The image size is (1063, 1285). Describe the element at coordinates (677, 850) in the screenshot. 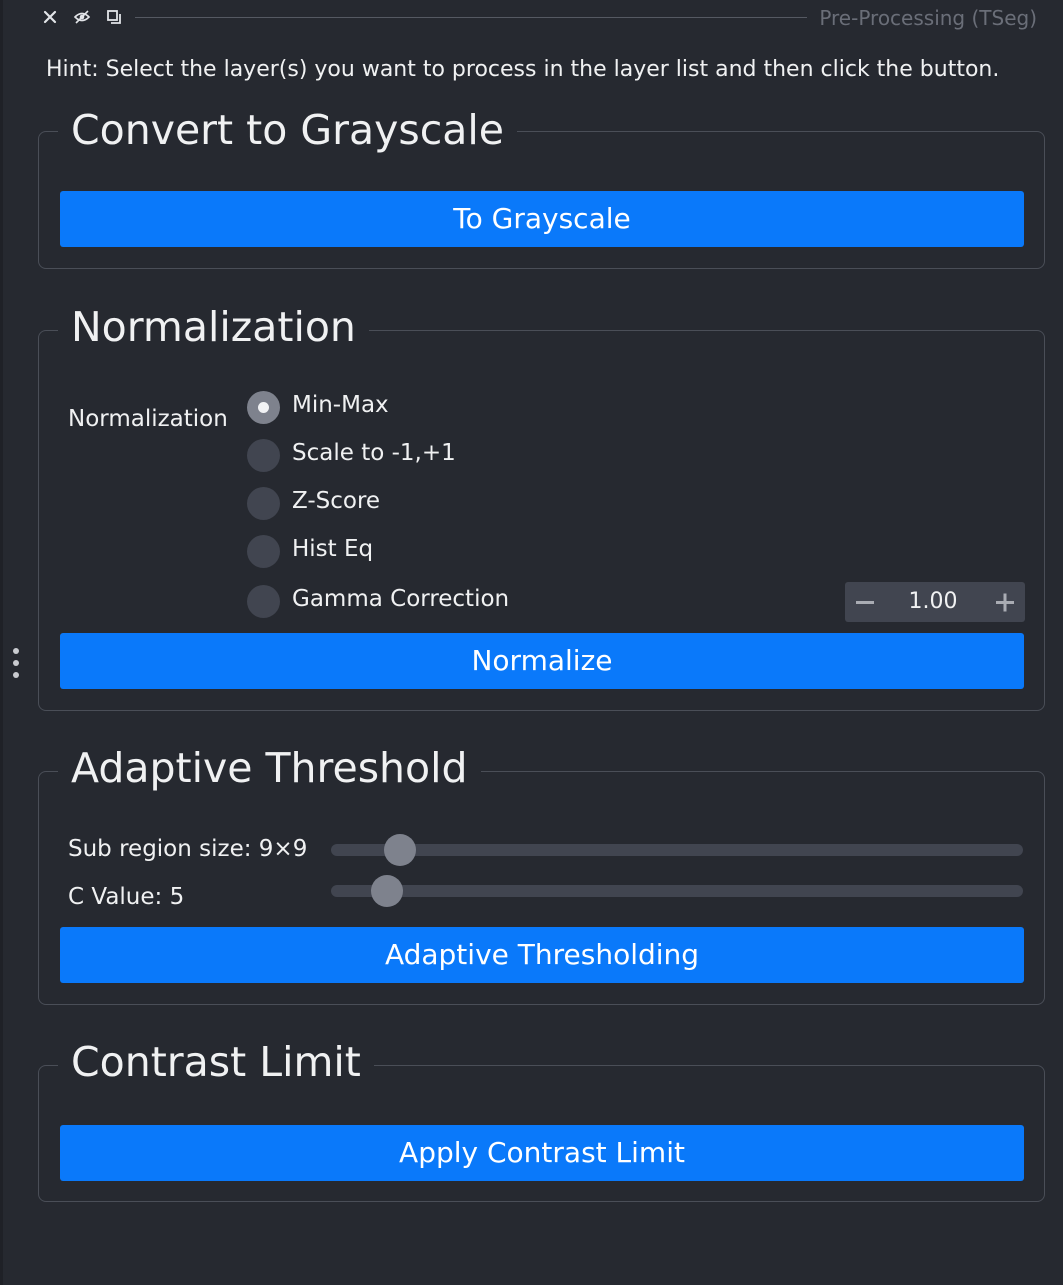

I see `sub-region-size-slider` at that location.